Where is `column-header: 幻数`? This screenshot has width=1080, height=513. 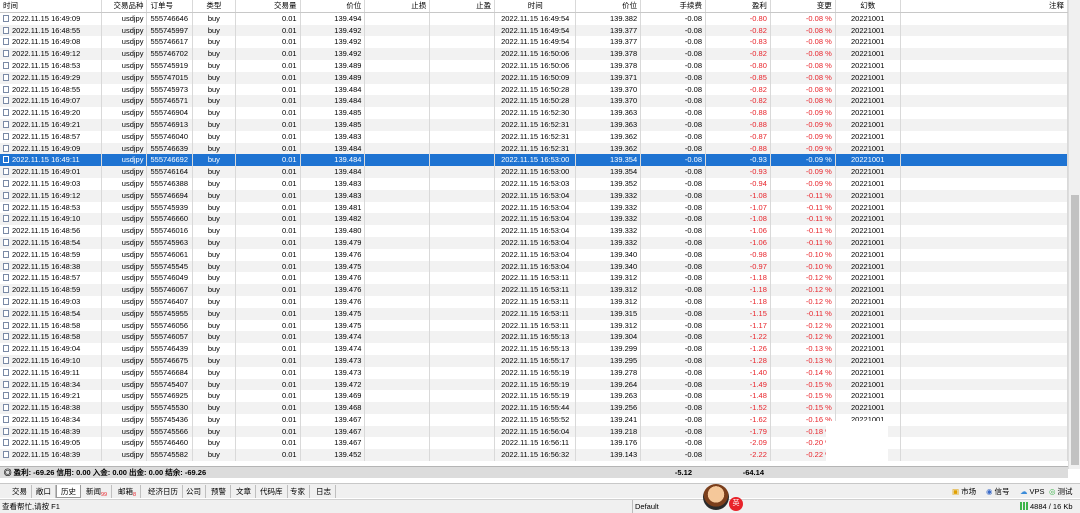
column-header: 幻数 is located at coordinates (868, 6).